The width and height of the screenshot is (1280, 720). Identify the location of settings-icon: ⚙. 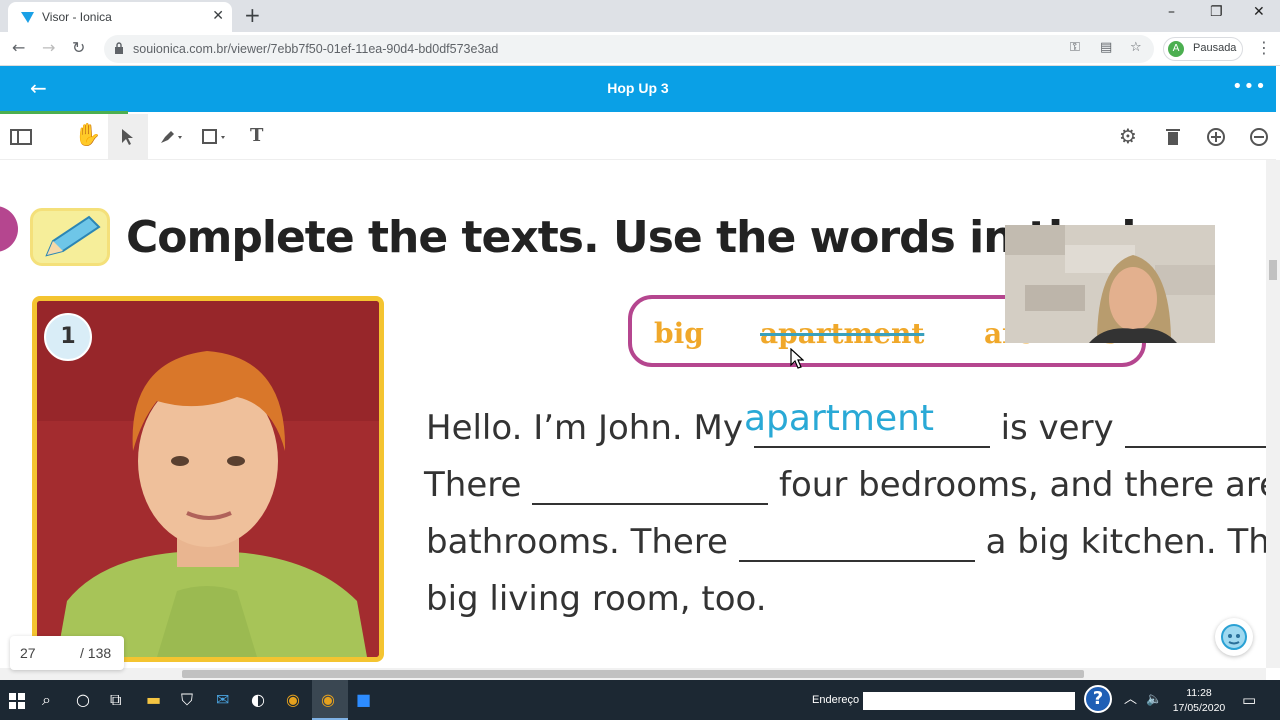
(1128, 136).